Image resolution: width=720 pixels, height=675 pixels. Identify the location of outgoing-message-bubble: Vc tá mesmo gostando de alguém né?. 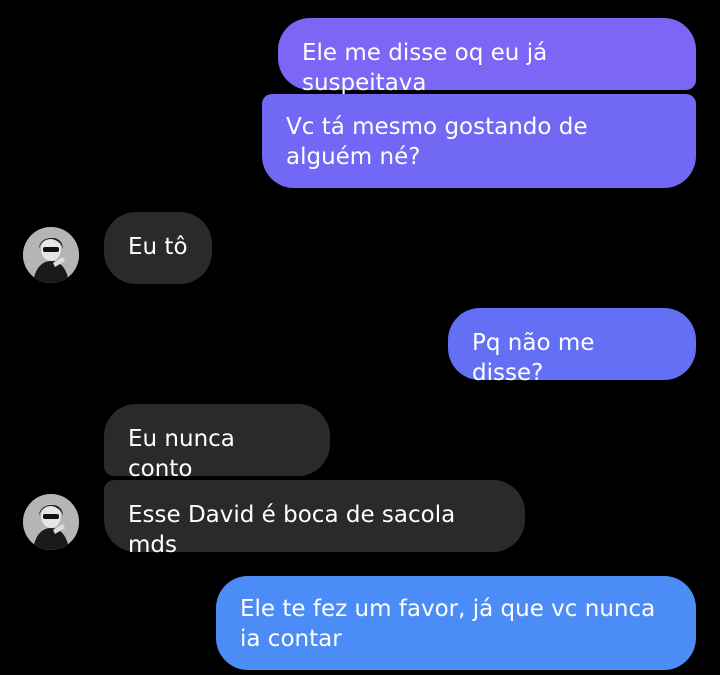
(479, 141).